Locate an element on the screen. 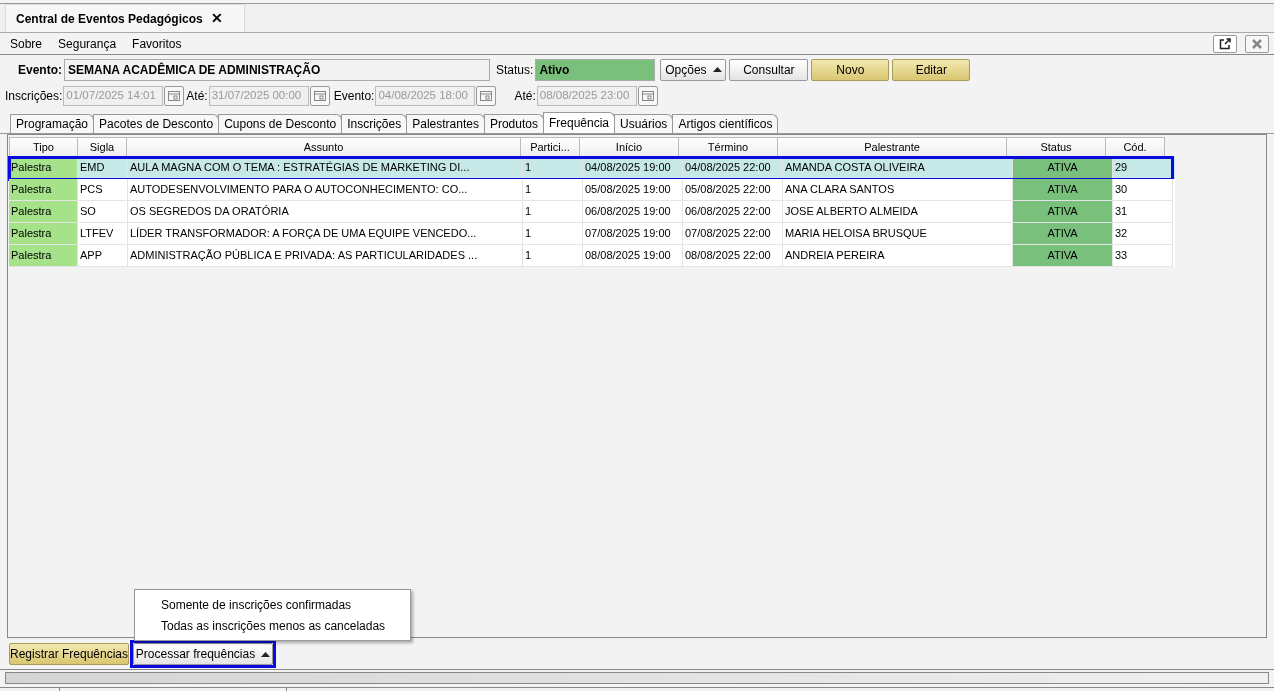  table-row: Palestra APP ADMINISTRAÇÃO PÚBLICA E PRIVADA: AS PARTICULARIDADES ... 1 08/08/2025 19:00 08/08/2025 22:00 ANDREIA PEREIRA ATIVA 33 is located at coordinates (592, 256).